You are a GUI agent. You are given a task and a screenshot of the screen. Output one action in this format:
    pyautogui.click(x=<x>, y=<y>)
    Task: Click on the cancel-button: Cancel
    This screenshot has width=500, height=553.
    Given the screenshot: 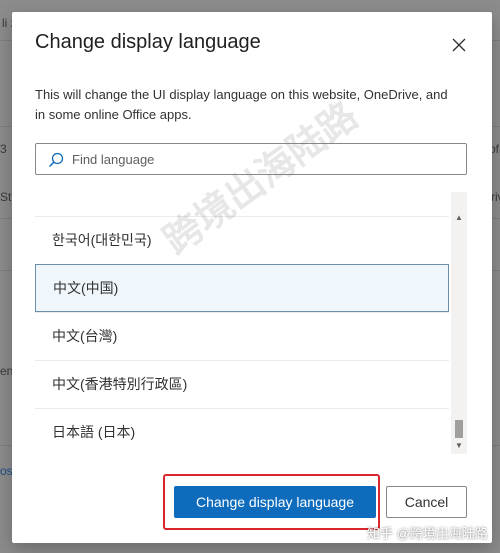 What is the action you would take?
    pyautogui.click(x=426, y=502)
    